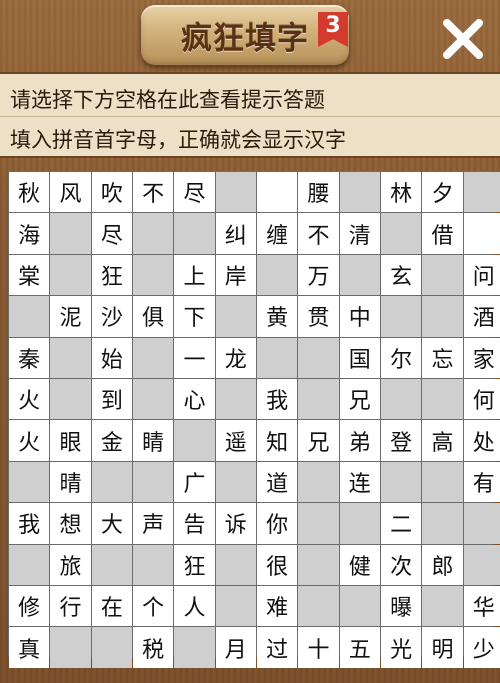  Describe the element at coordinates (235, 647) in the screenshot. I see `grid-cell: 月` at that location.